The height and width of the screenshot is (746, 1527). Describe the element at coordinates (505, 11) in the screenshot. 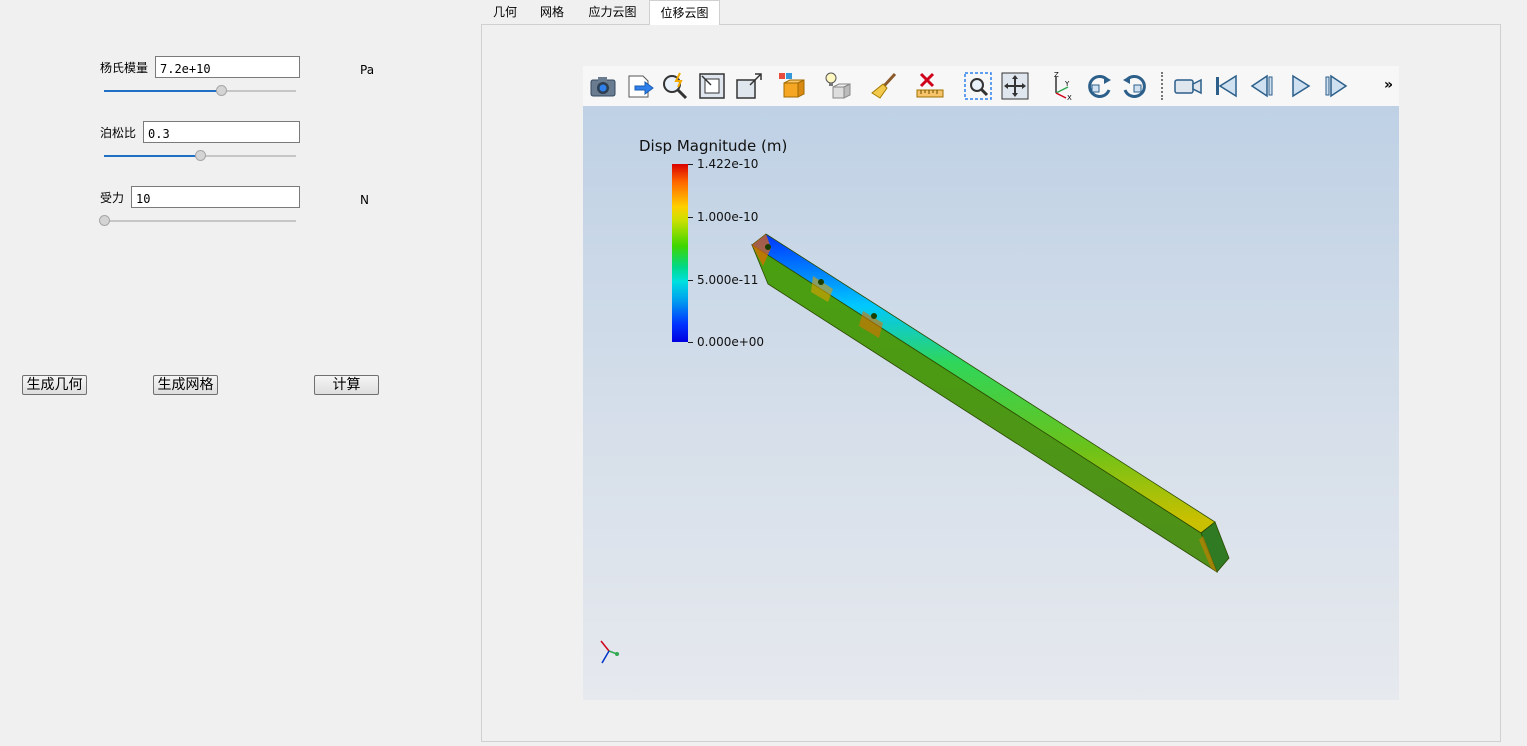

I see `tab-geometry: 几何` at that location.